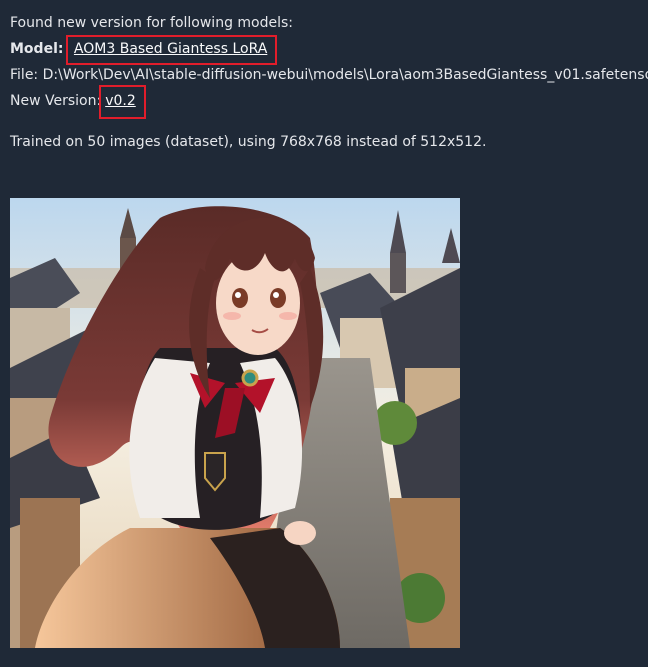 Image resolution: width=648 pixels, height=667 pixels. What do you see at coordinates (329, 102) in the screenshot?
I see `version-row: New Version: v0.2` at bounding box center [329, 102].